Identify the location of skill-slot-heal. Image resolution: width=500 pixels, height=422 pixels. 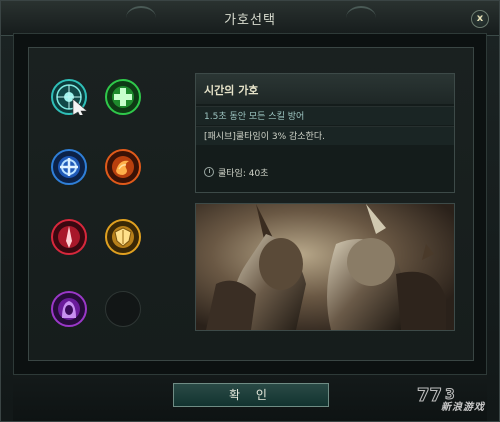
(123, 97).